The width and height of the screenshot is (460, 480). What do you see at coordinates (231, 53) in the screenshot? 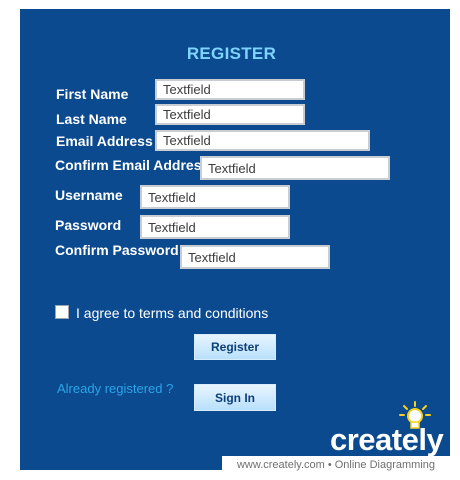
I see `form-title: REGISTER` at bounding box center [231, 53].